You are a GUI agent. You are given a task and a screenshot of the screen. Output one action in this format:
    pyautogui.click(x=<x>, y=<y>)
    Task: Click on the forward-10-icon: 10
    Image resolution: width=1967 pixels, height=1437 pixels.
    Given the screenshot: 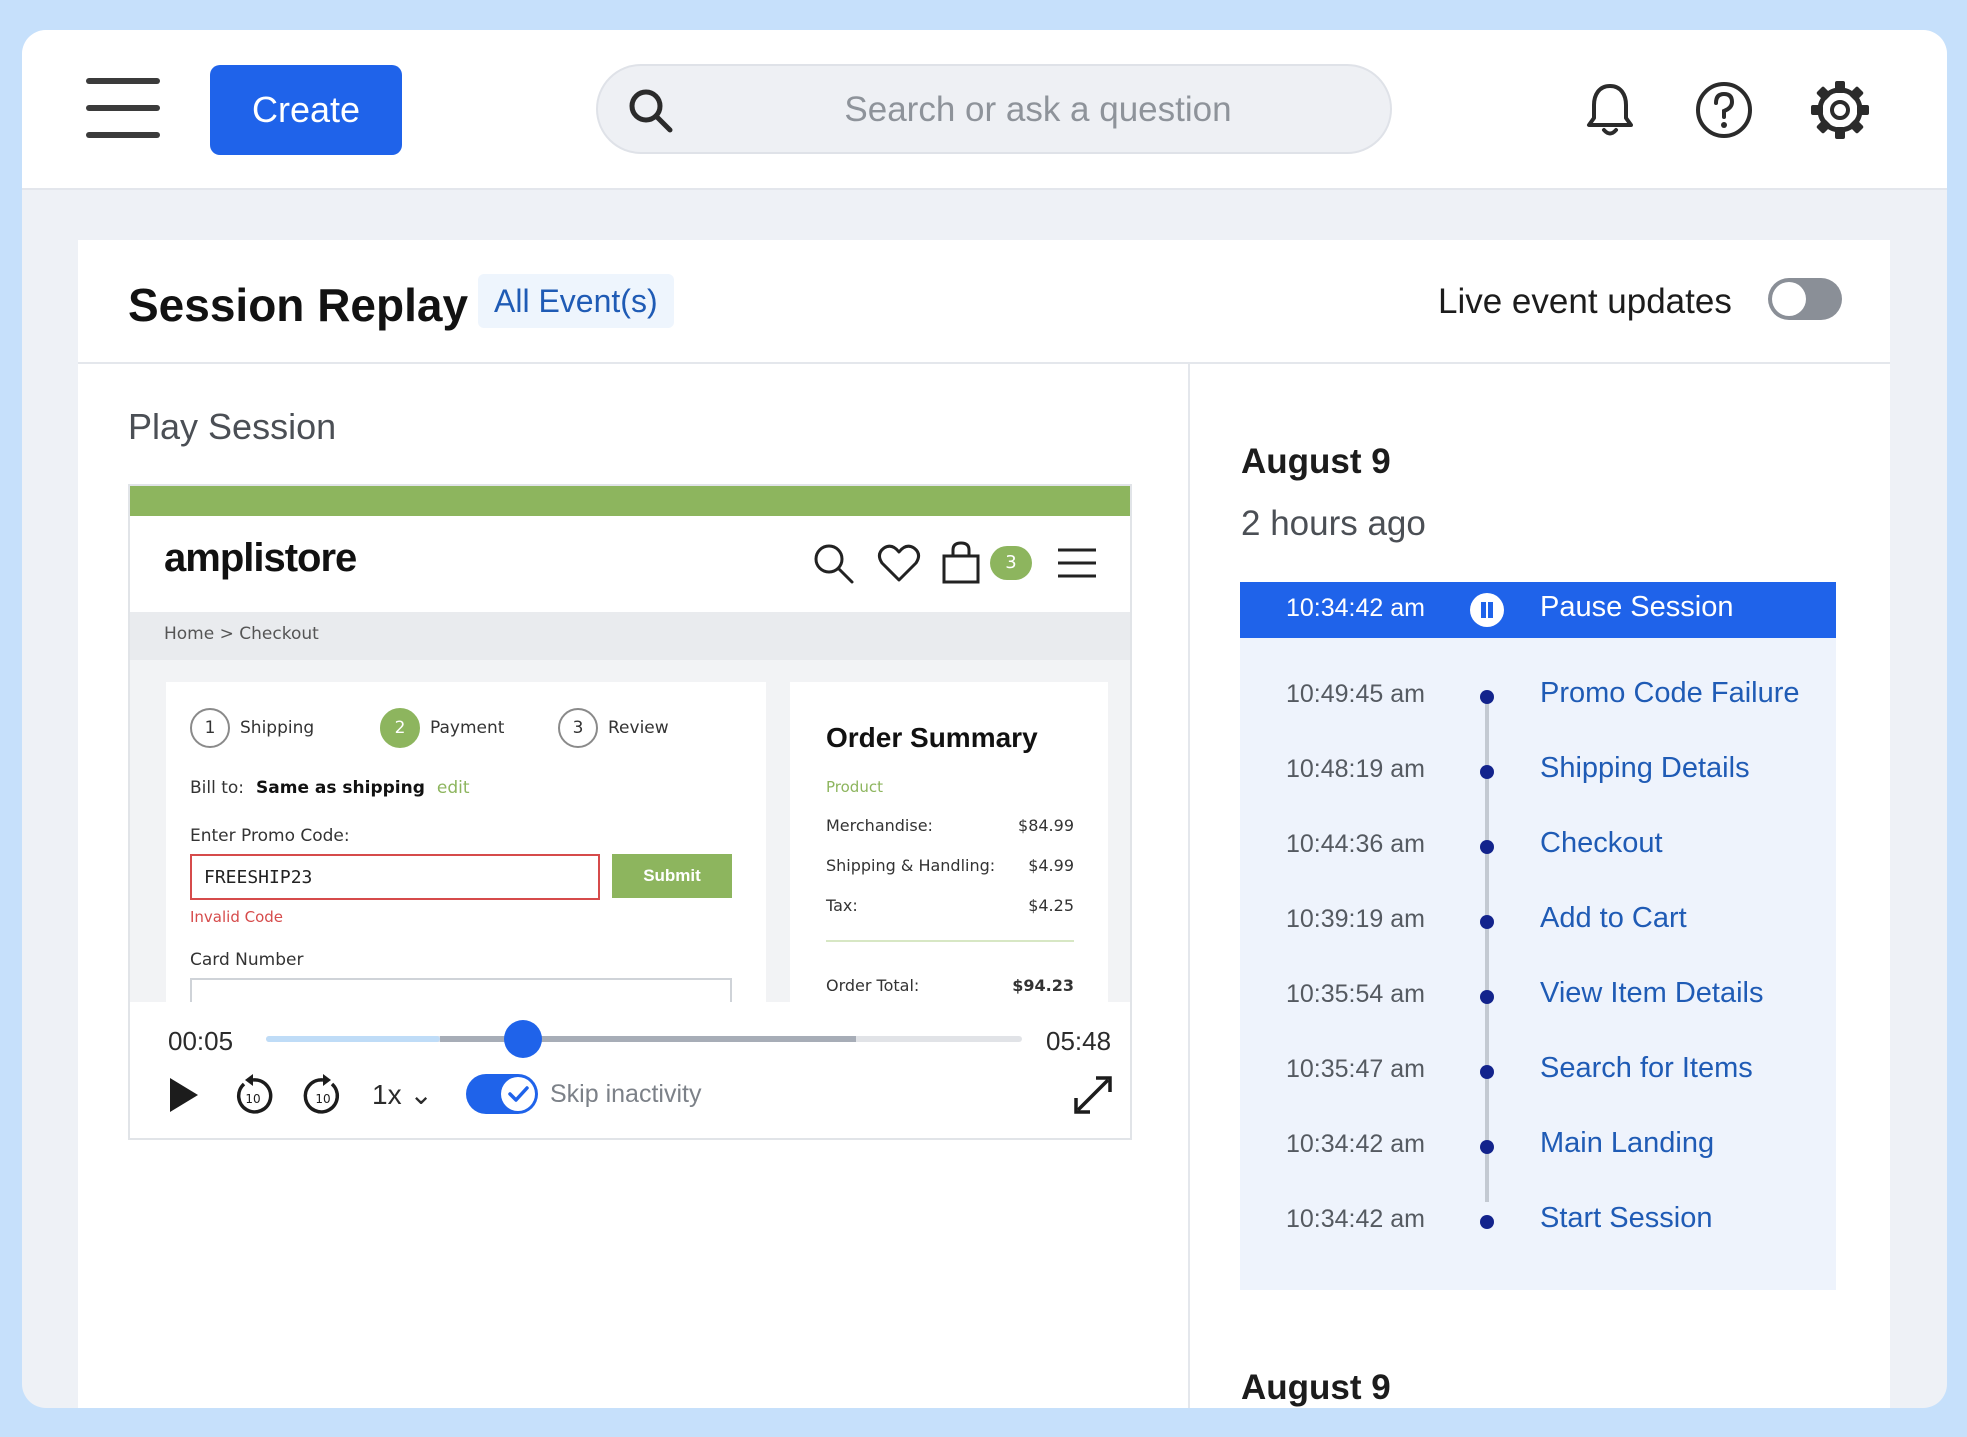 What is the action you would take?
    pyautogui.click(x=323, y=1095)
    